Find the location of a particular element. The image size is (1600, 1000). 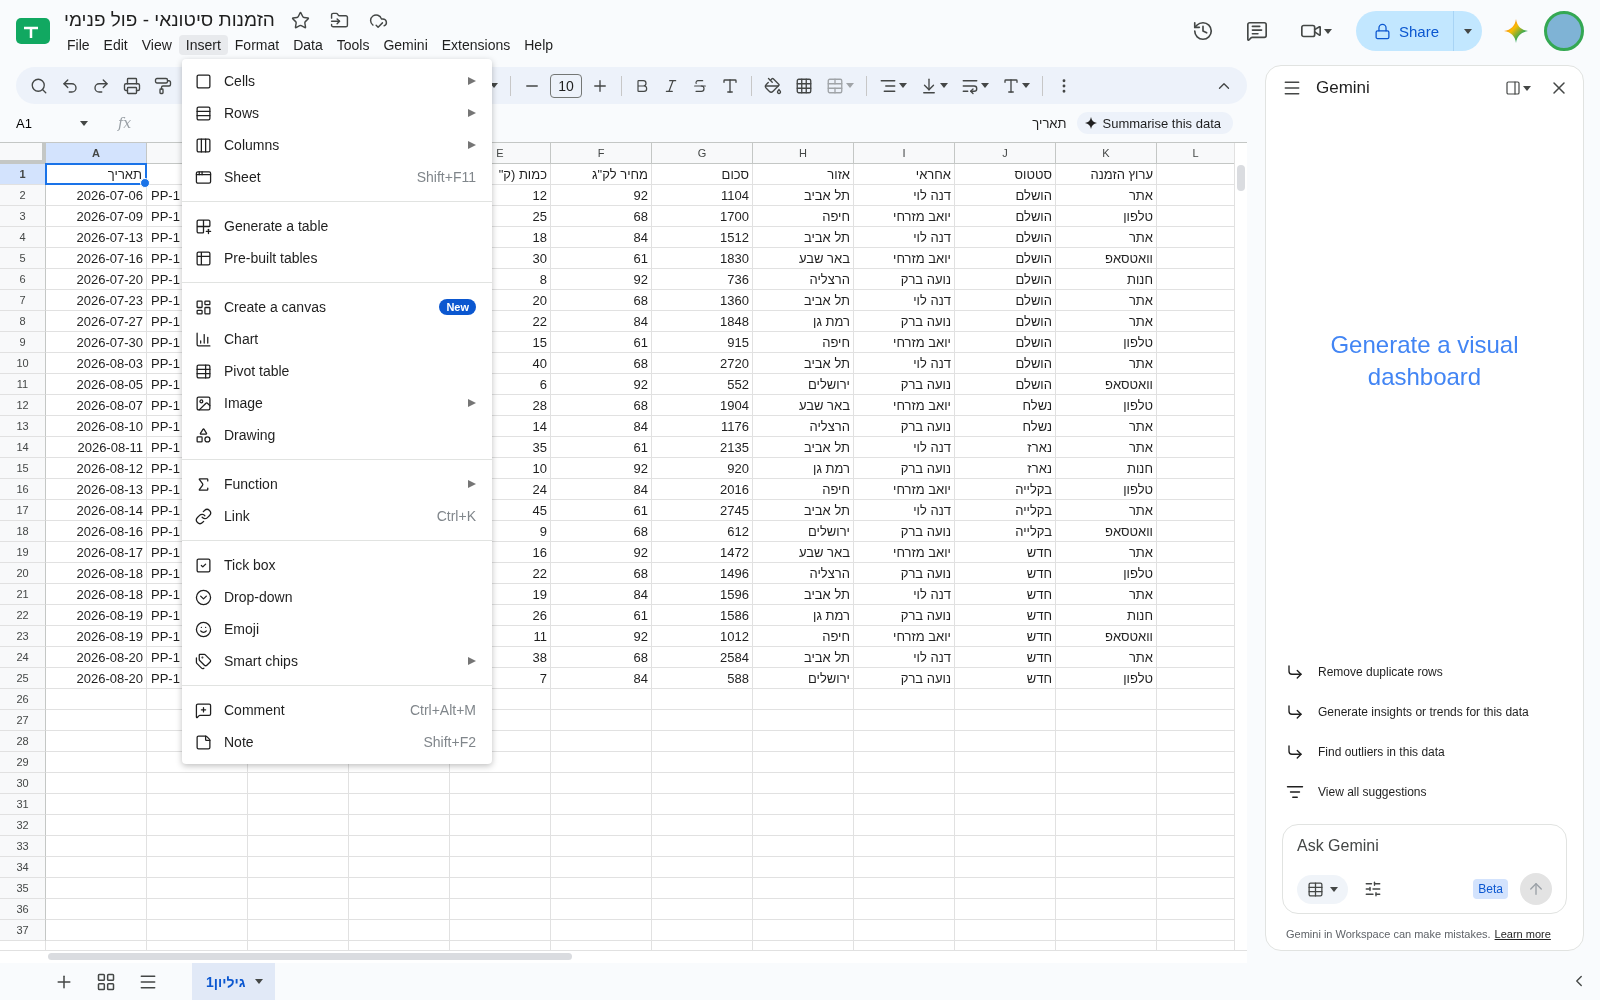

row-header: 19 is located at coordinates (23, 552).